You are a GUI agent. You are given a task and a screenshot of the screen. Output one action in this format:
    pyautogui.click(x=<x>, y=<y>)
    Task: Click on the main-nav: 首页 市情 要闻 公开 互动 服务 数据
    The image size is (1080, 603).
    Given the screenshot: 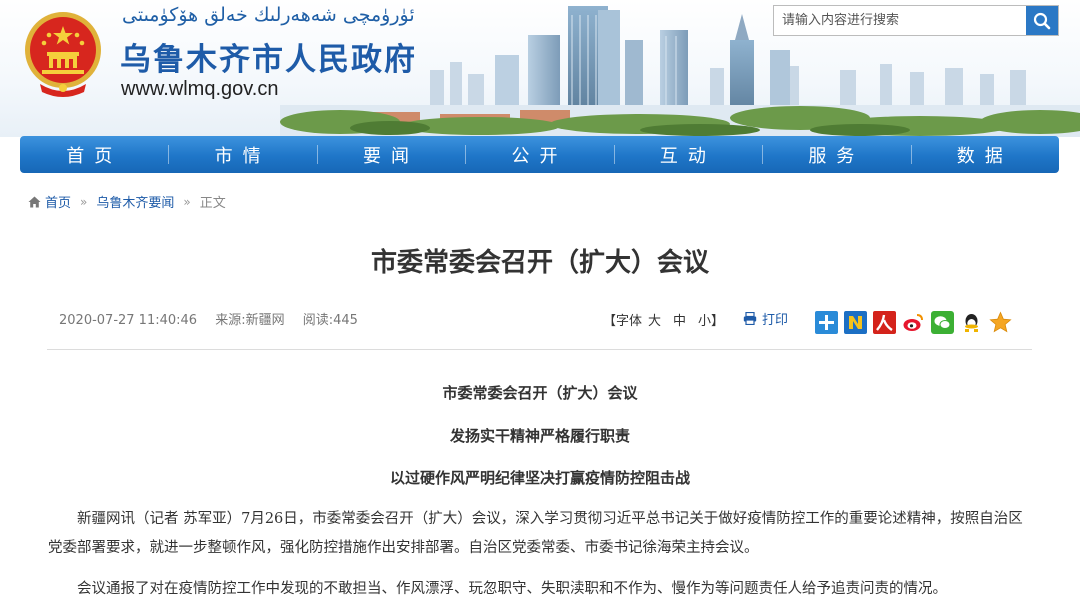 What is the action you would take?
    pyautogui.click(x=539, y=154)
    